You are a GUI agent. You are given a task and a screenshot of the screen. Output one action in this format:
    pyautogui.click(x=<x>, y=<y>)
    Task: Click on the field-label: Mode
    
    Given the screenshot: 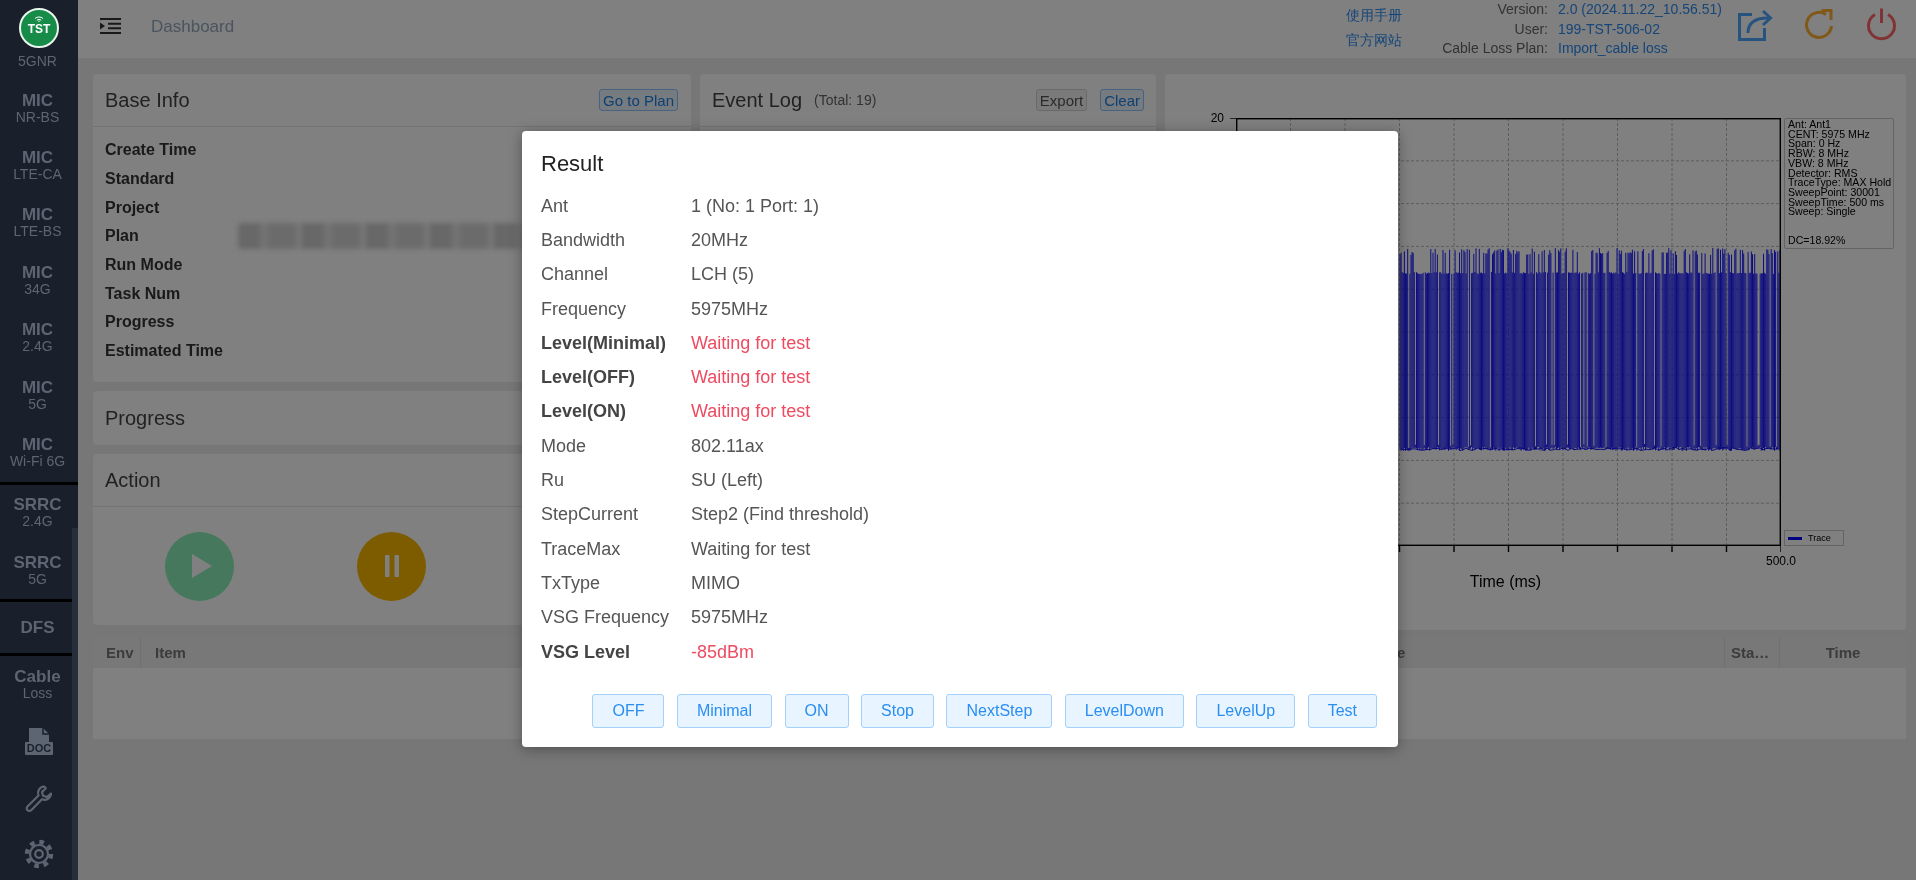 What is the action you would take?
    pyautogui.click(x=564, y=446)
    